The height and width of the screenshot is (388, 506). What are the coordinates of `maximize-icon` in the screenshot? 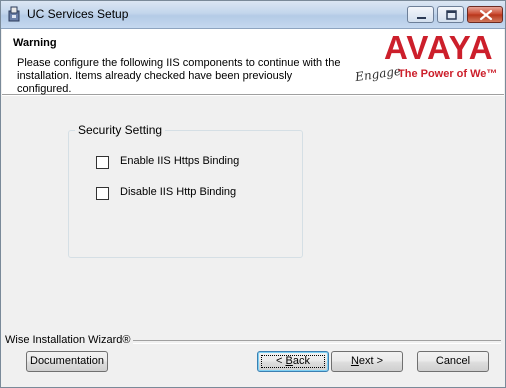 It's located at (451, 15).